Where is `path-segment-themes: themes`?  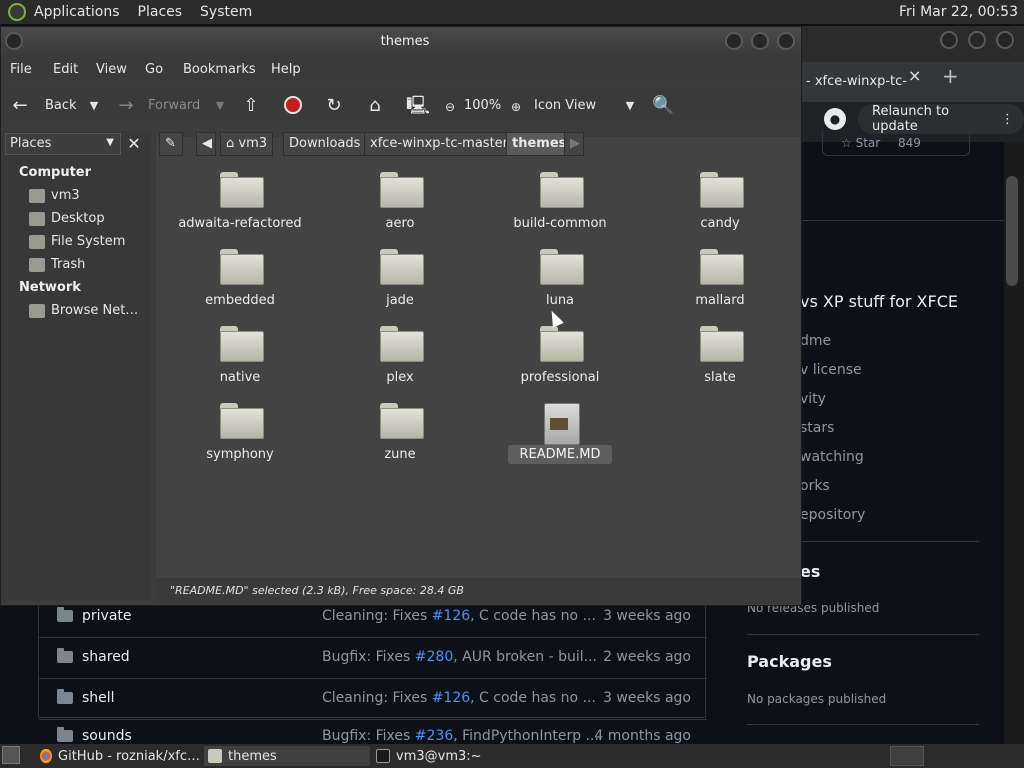
path-segment-themes: themes is located at coordinates (539, 144).